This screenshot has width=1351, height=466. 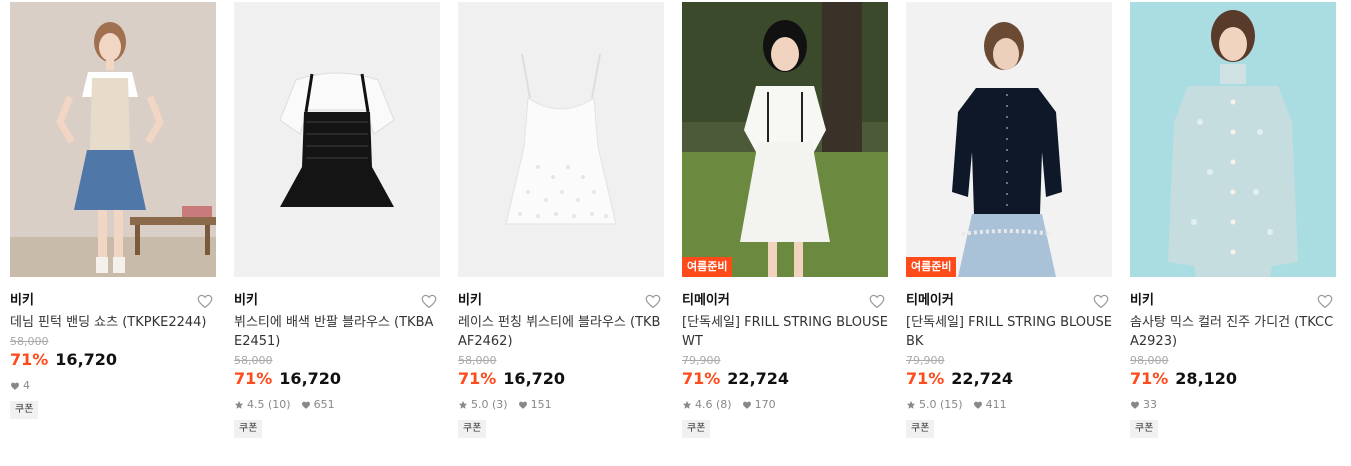 I want to click on likes: 411, so click(x=990, y=405).